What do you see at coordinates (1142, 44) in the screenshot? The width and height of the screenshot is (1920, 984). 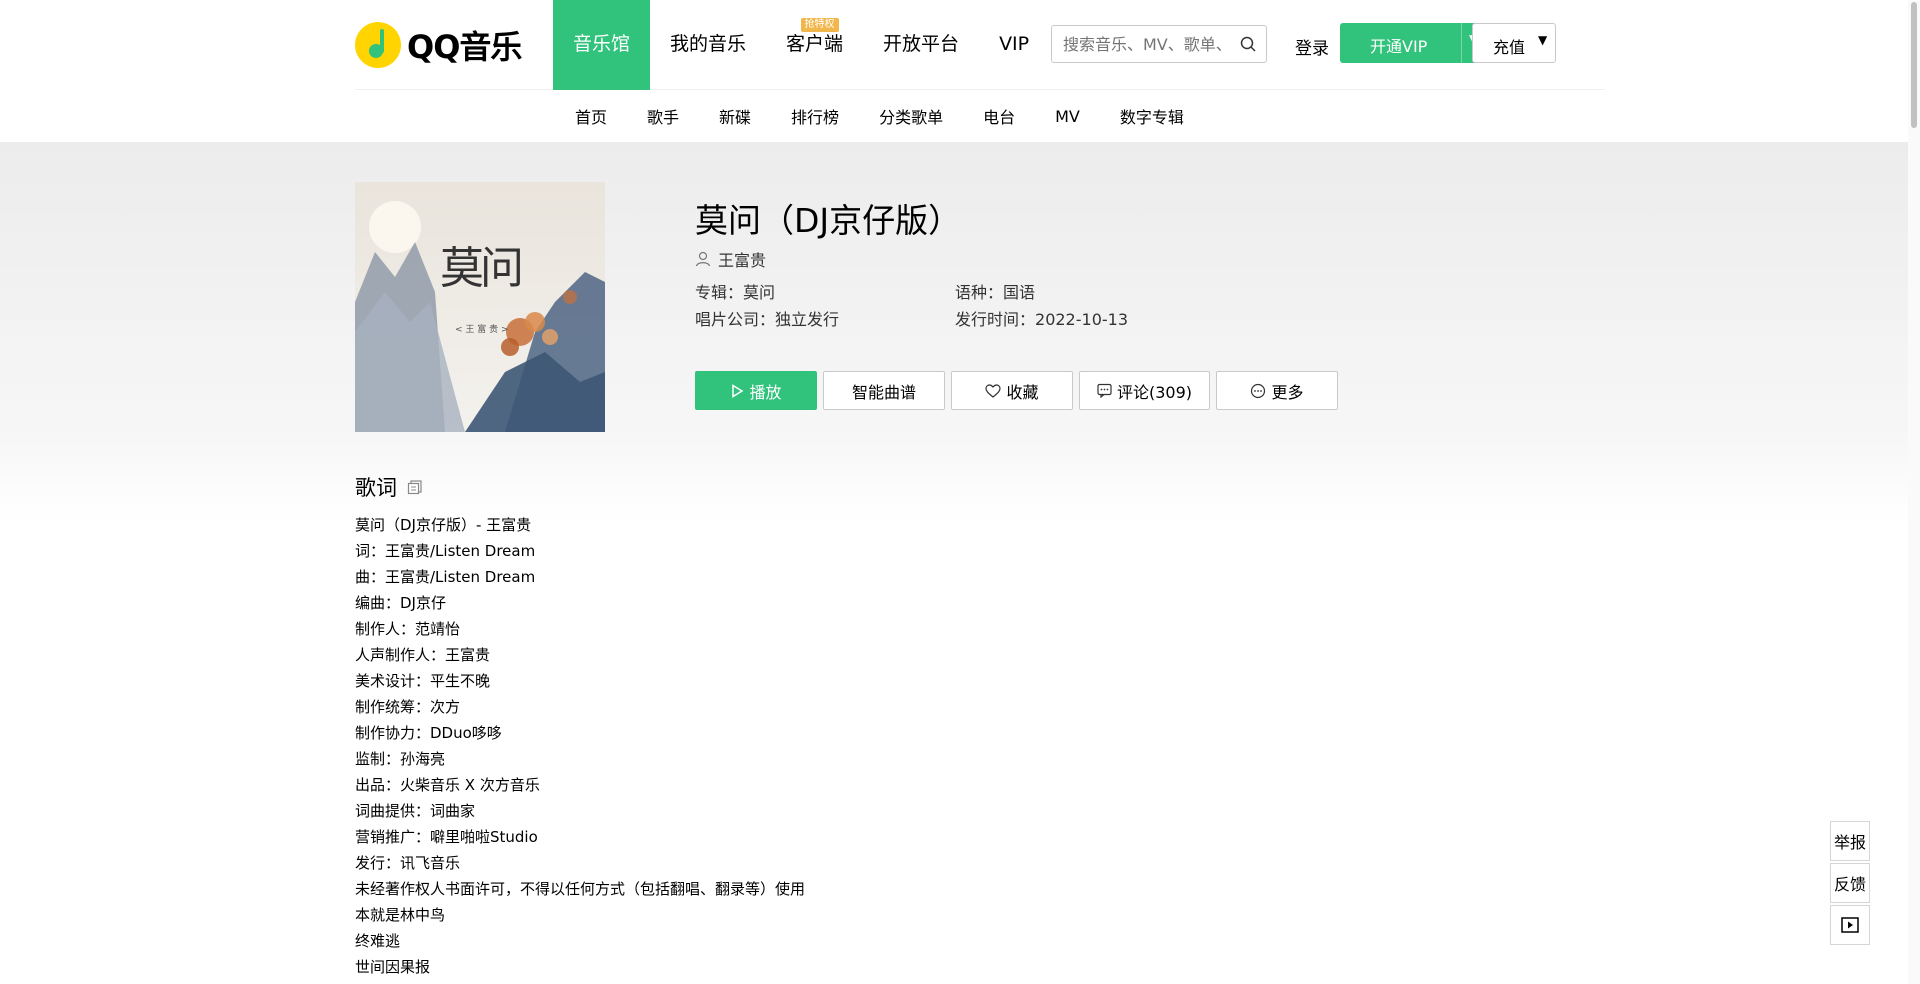 I see `search-input` at bounding box center [1142, 44].